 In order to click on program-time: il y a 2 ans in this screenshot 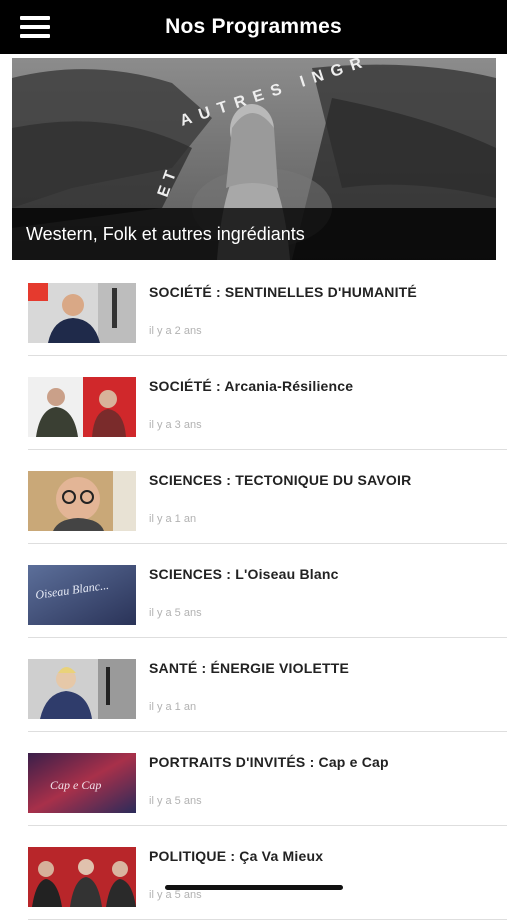, I will do `click(175, 331)`.